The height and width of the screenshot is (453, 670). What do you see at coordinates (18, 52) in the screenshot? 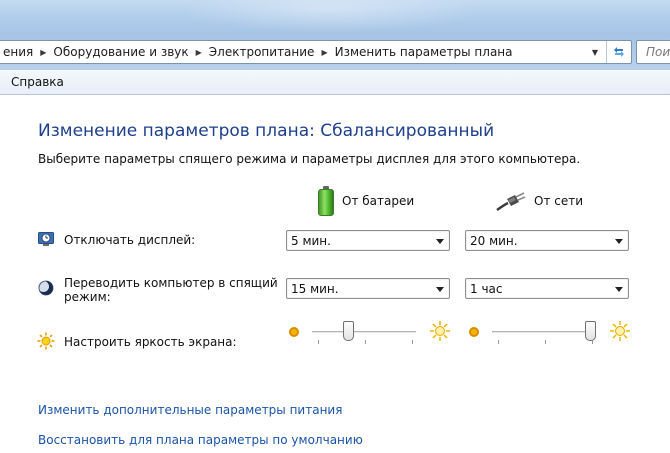
I see `breadcrumb-item-hardware-partial: ения` at bounding box center [18, 52].